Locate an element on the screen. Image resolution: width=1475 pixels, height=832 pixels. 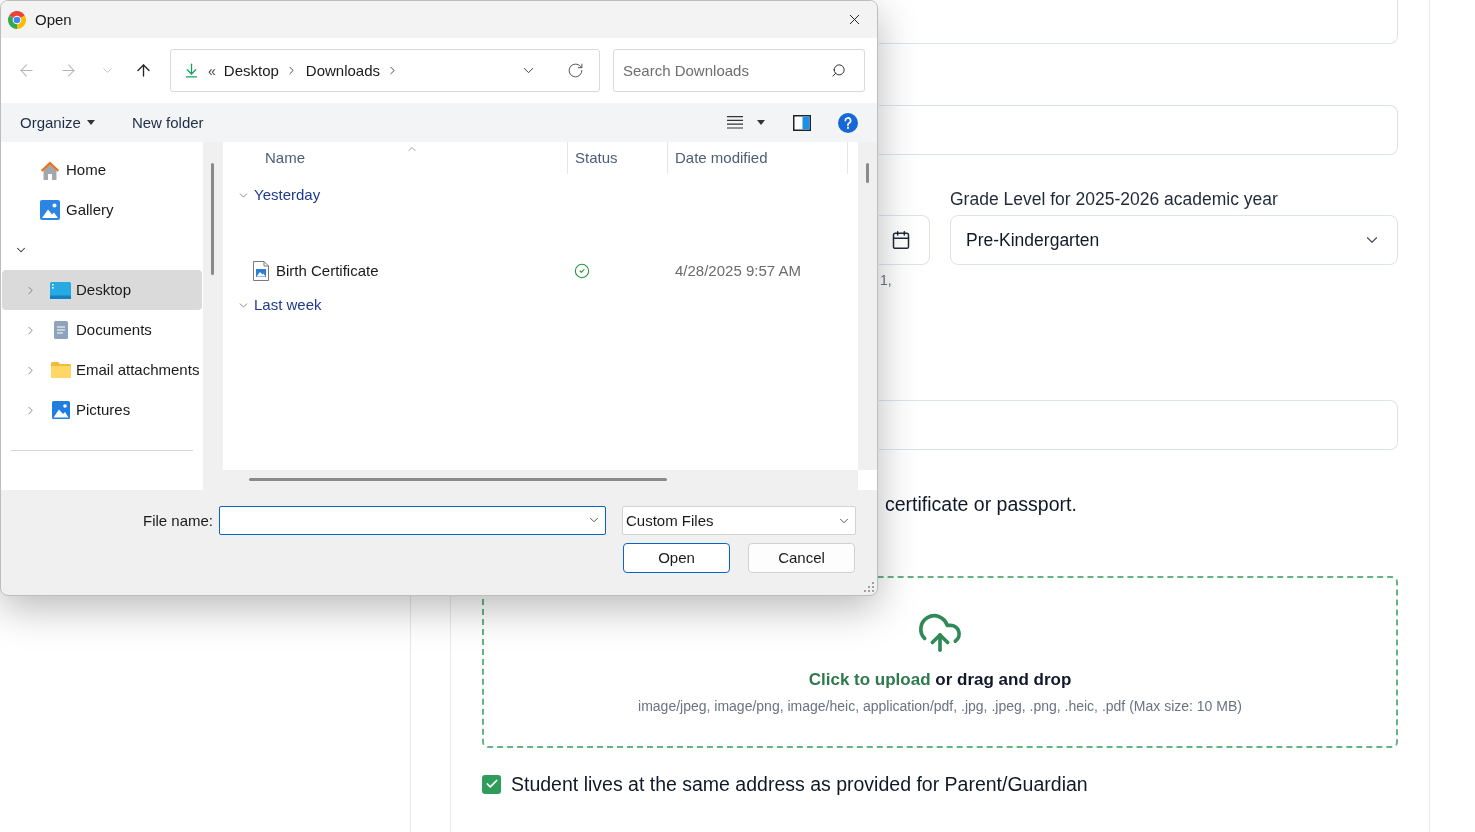
file-type-select: Custom Files is located at coordinates (739, 520).